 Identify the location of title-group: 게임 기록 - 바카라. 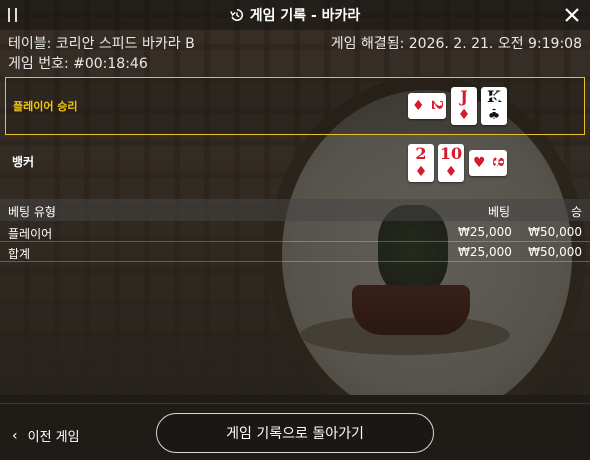
(295, 15).